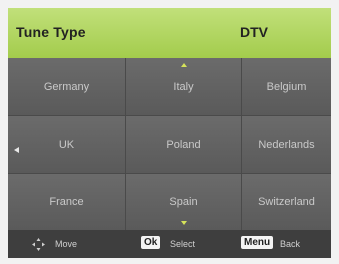 The width and height of the screenshot is (339, 264). I want to click on country-switzerland: Switzerland, so click(286, 202).